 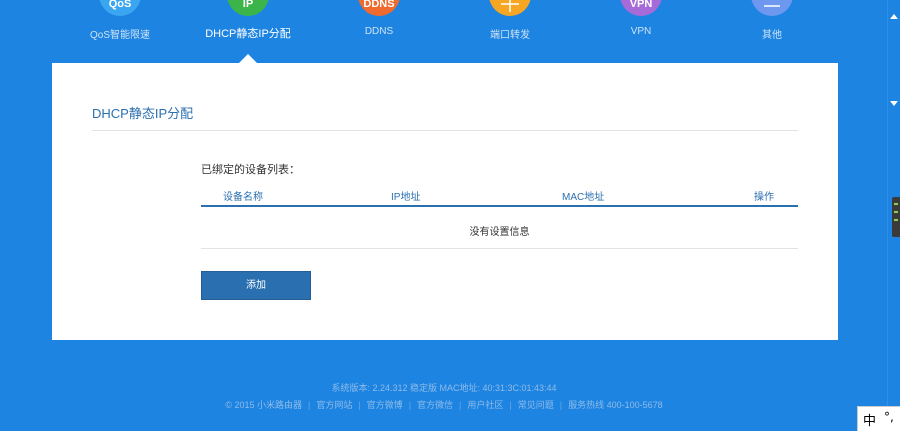 I want to click on empty-message: 没有设置信息, so click(x=499, y=232).